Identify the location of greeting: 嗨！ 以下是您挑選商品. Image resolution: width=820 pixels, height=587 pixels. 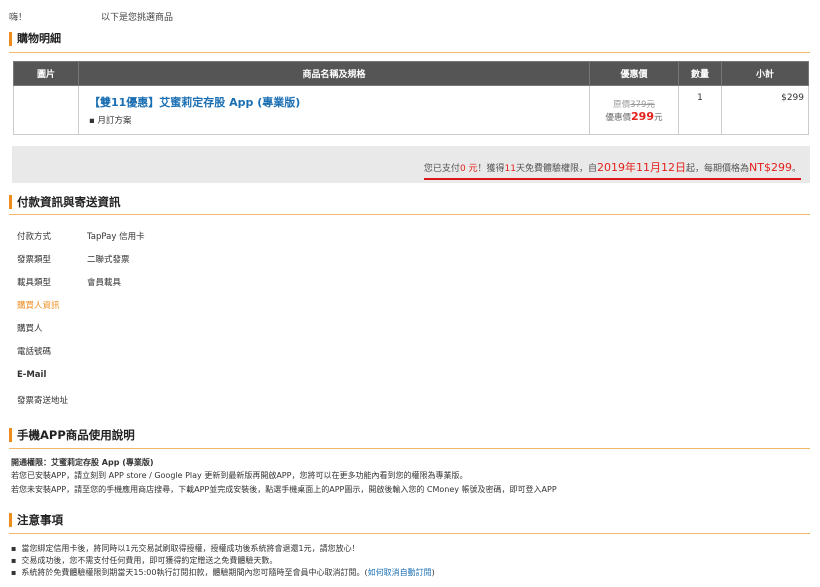
(91, 16).